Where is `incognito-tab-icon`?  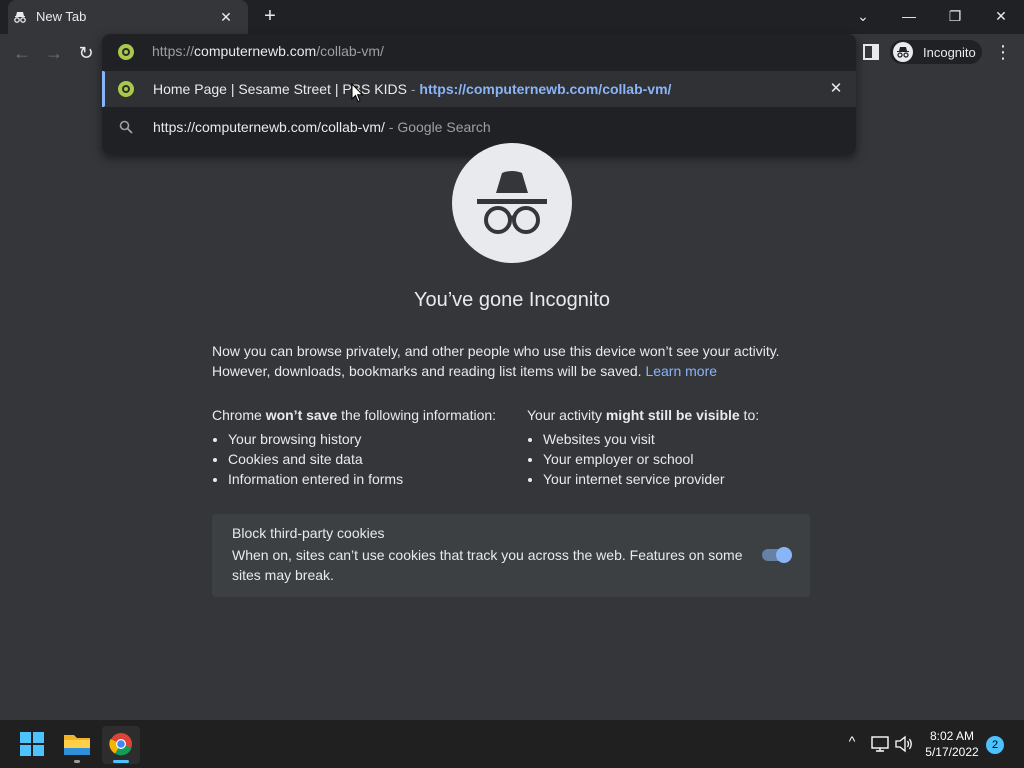 incognito-tab-icon is located at coordinates (20, 17).